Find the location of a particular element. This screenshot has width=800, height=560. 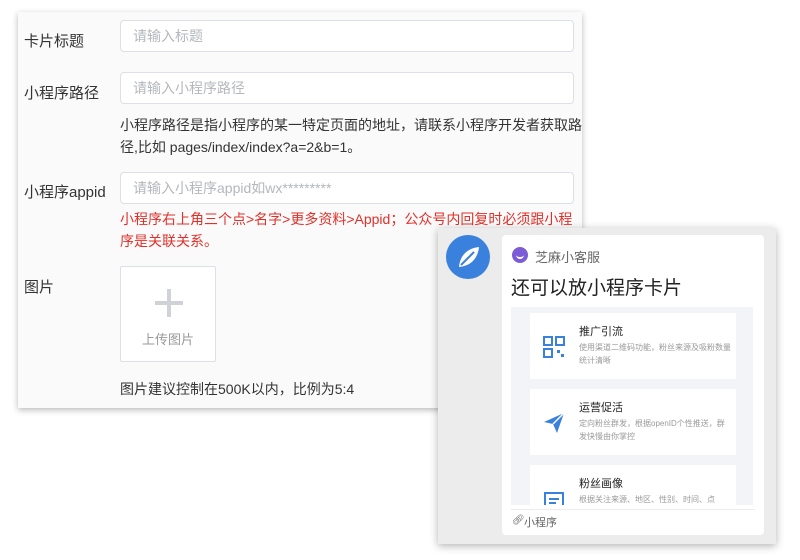

avatar is located at coordinates (468, 257).